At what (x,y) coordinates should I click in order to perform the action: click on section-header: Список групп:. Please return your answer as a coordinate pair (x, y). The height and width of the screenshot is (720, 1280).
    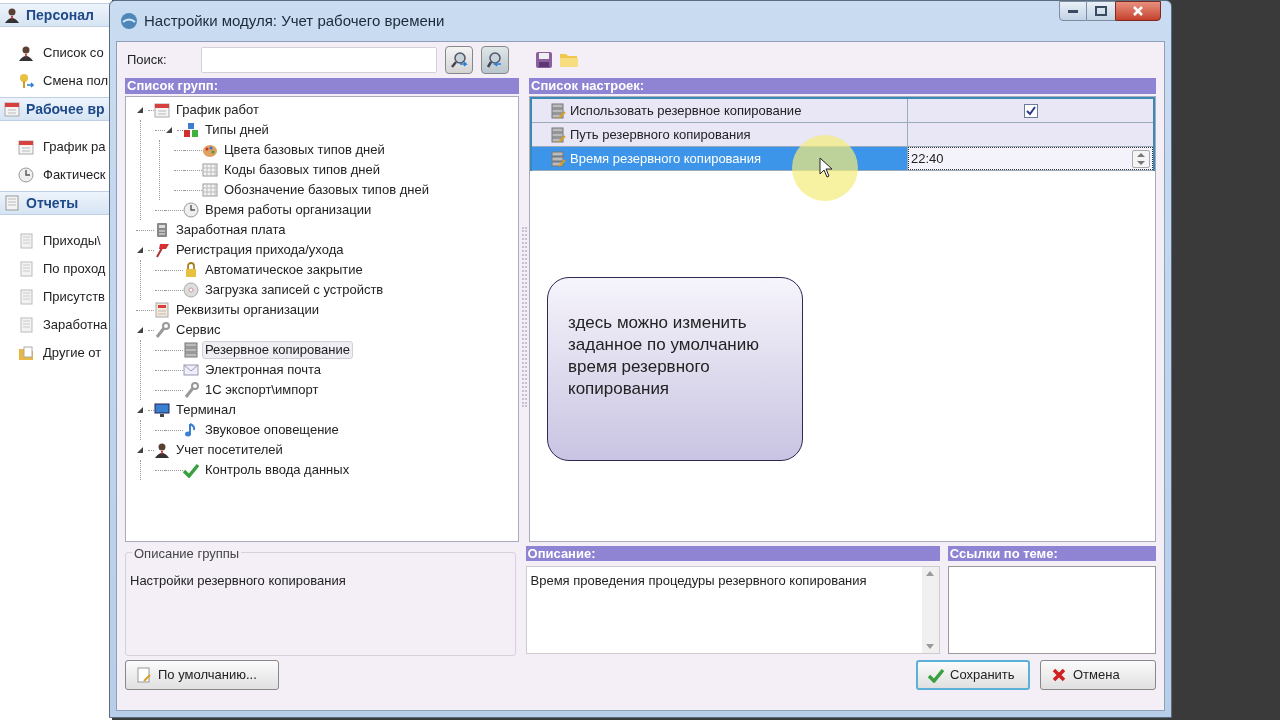
    Looking at the image, I should click on (322, 86).